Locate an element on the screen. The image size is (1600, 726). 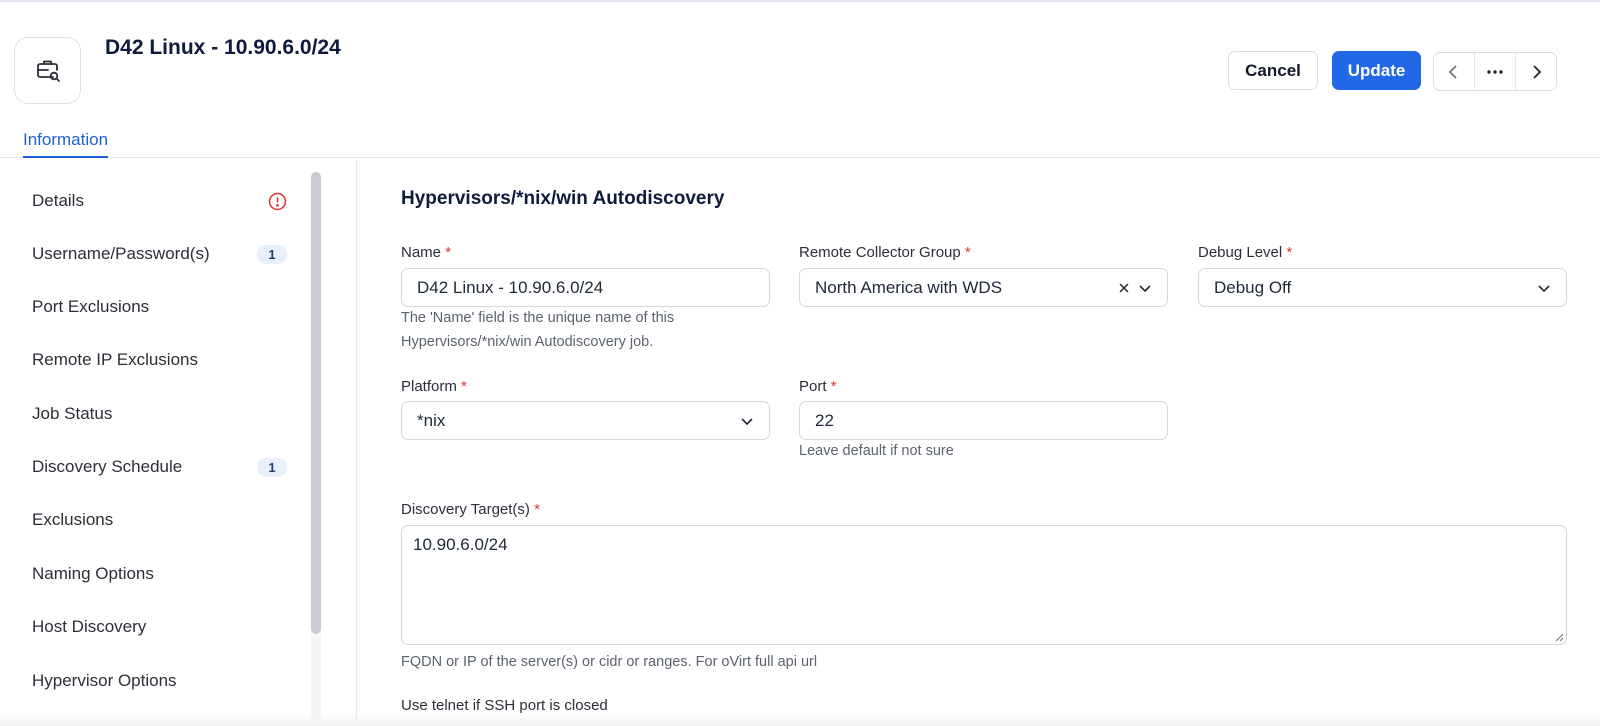
port-input-value: 22 is located at coordinates (824, 420).